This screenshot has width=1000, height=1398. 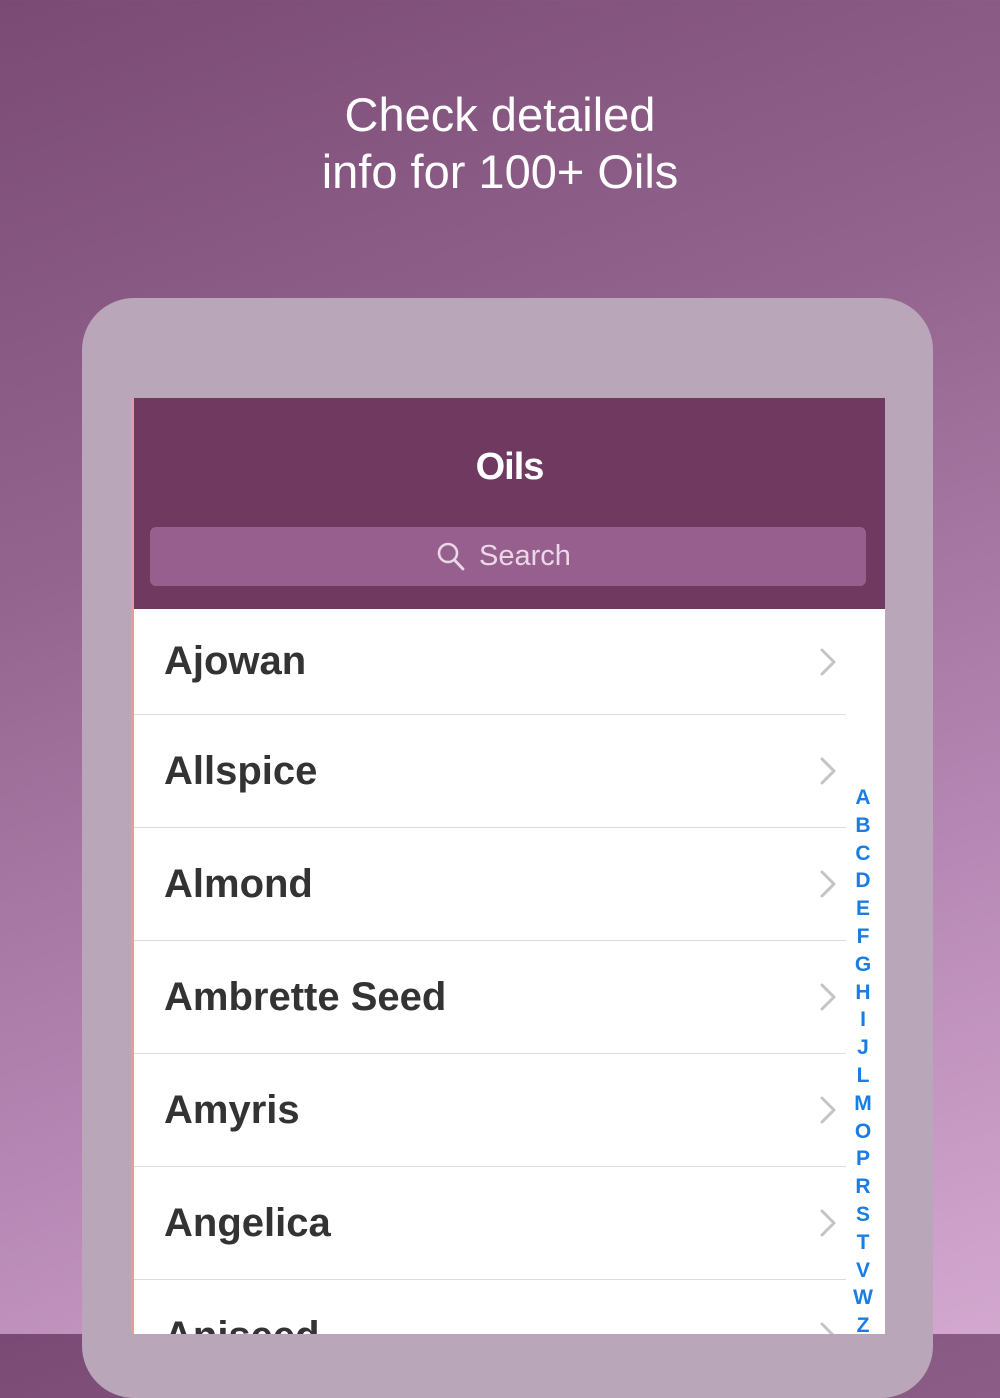 What do you see at coordinates (241, 770) in the screenshot?
I see `oil-name: Allspice` at bounding box center [241, 770].